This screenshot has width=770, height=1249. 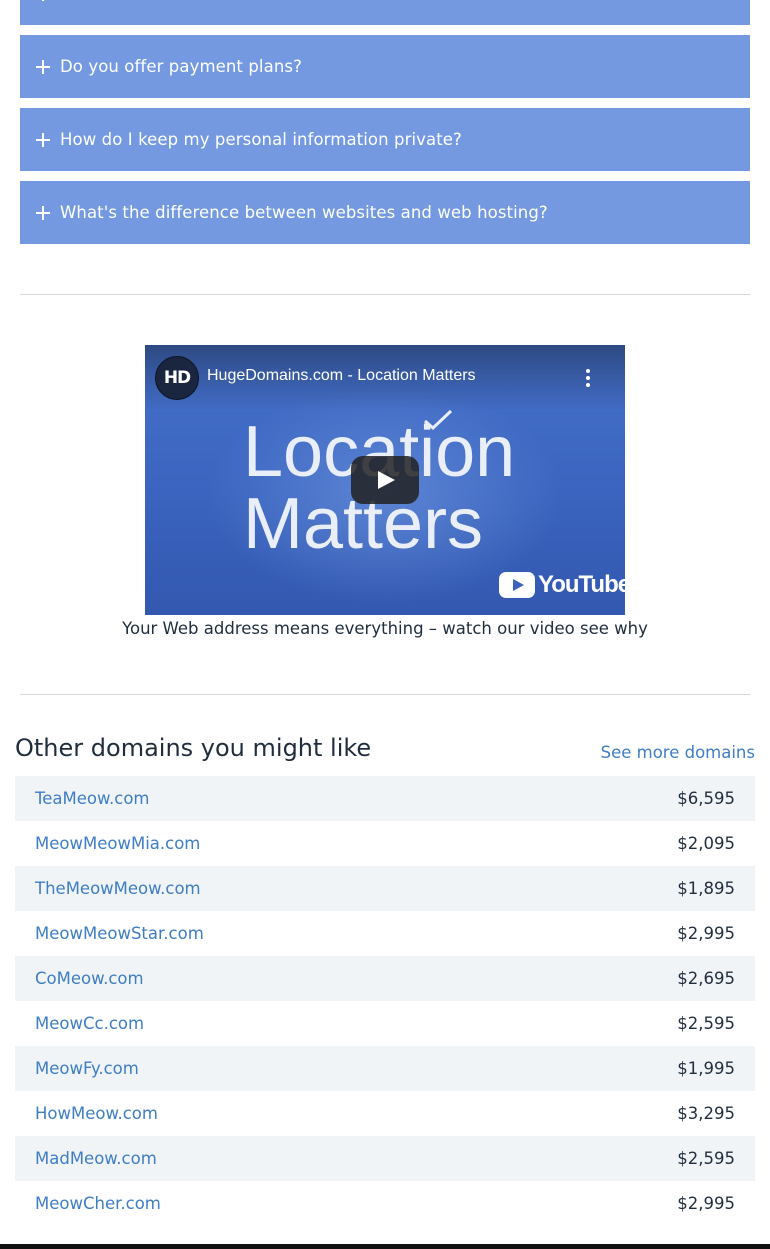 I want to click on youtube-wordmark: YouTube, so click(x=581, y=584).